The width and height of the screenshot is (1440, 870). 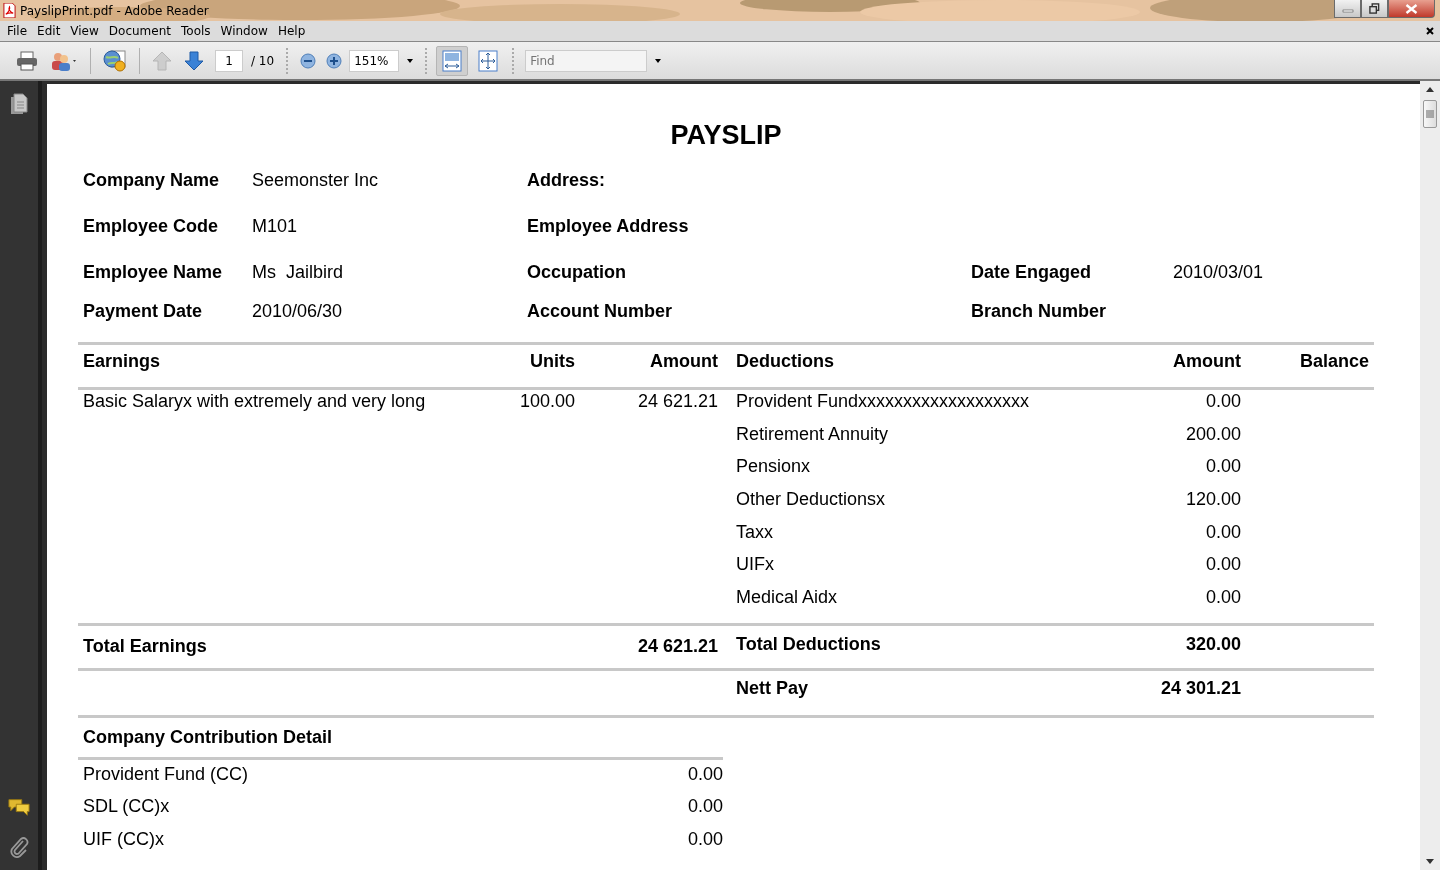 What do you see at coordinates (811, 499) in the screenshot?
I see `table-cell-text: Other Deductionsx` at bounding box center [811, 499].